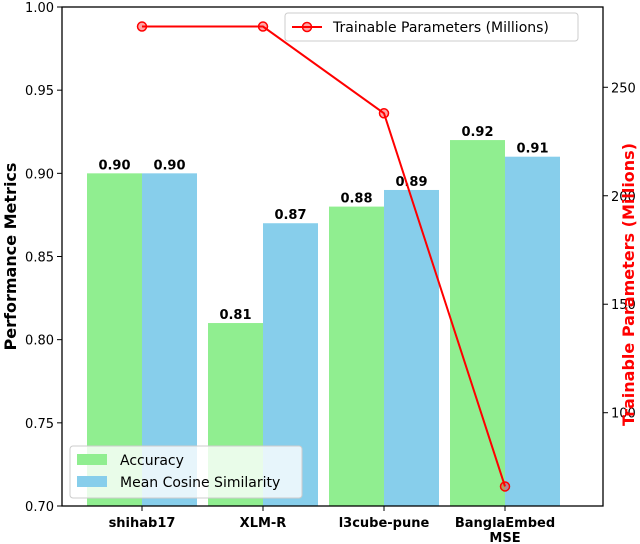 This screenshot has width=640, height=544. Describe the element at coordinates (39, 174) in the screenshot. I see `y-tick-label: 0.90` at that location.